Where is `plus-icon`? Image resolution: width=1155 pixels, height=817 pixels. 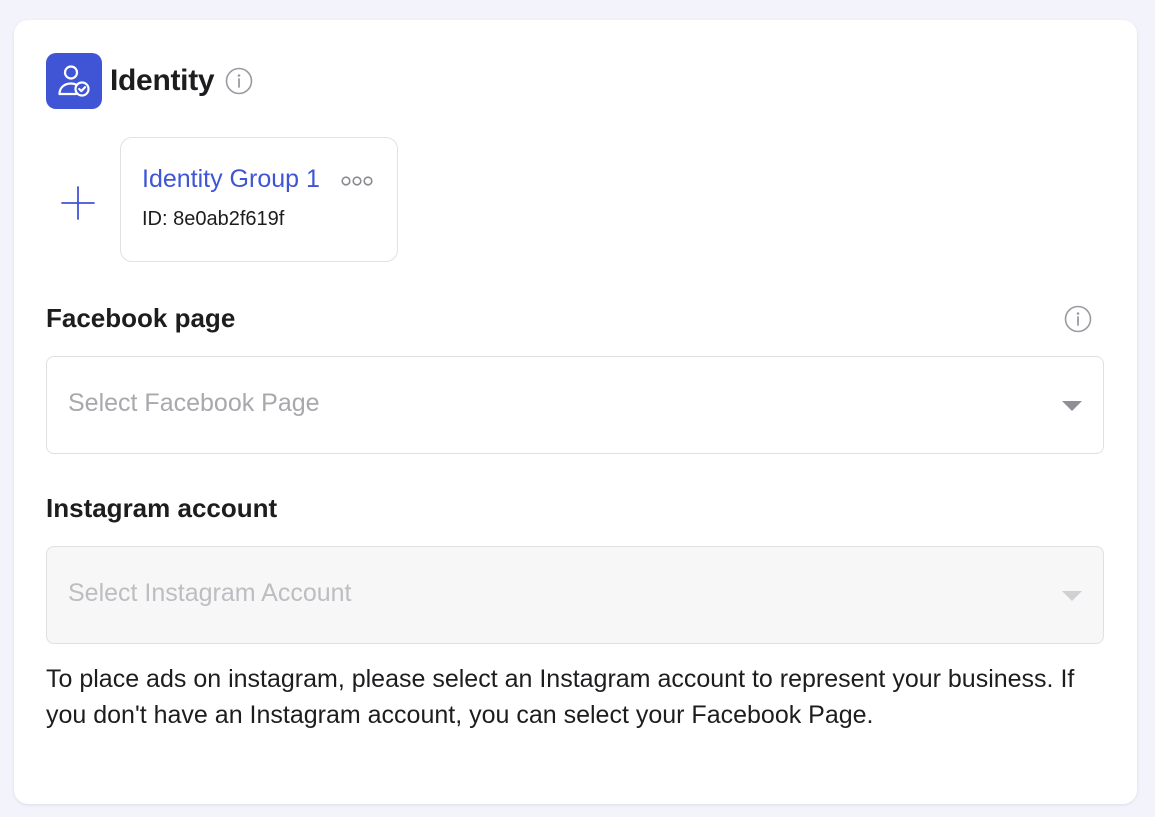 plus-icon is located at coordinates (78, 203).